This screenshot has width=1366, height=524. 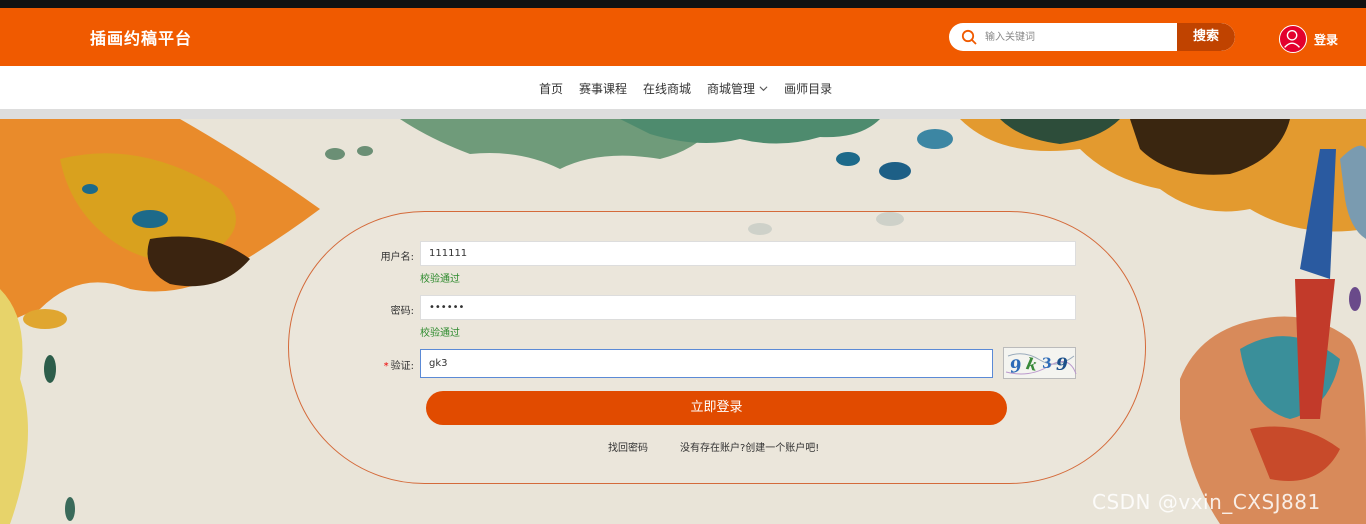 What do you see at coordinates (397, 257) in the screenshot?
I see `username-label: 用户名:` at bounding box center [397, 257].